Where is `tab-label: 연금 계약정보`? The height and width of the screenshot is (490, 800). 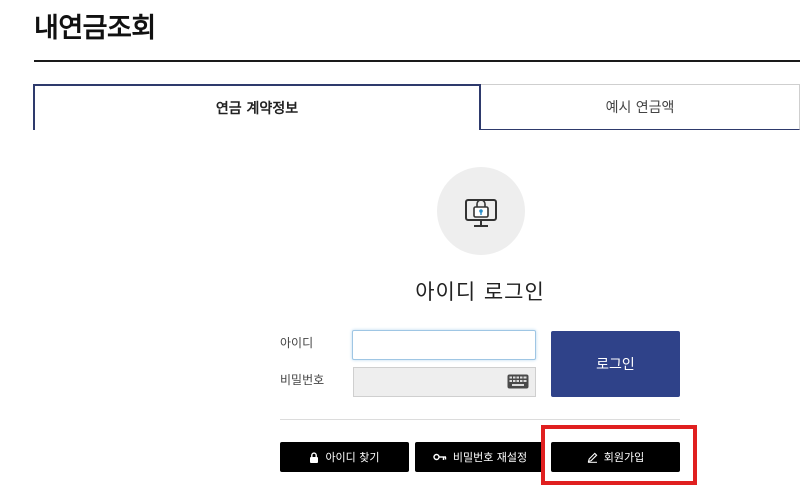 tab-label: 연금 계약정보 is located at coordinates (257, 109).